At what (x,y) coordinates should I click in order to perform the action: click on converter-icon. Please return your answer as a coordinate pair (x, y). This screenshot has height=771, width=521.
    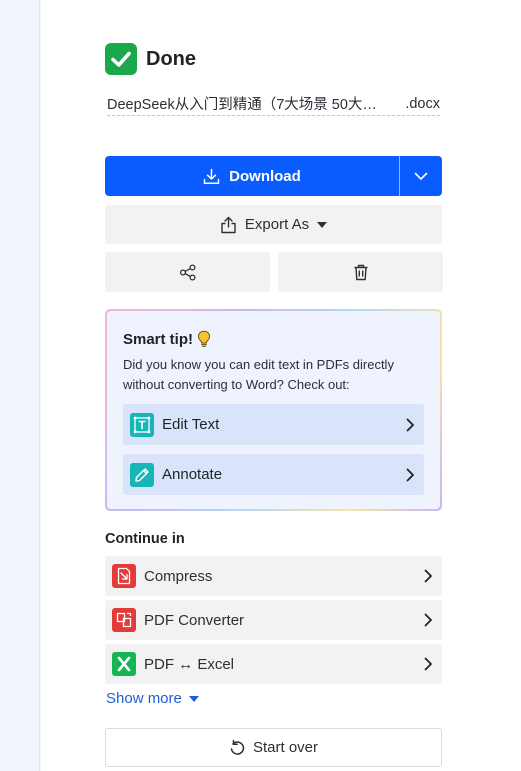
    Looking at the image, I should click on (124, 620).